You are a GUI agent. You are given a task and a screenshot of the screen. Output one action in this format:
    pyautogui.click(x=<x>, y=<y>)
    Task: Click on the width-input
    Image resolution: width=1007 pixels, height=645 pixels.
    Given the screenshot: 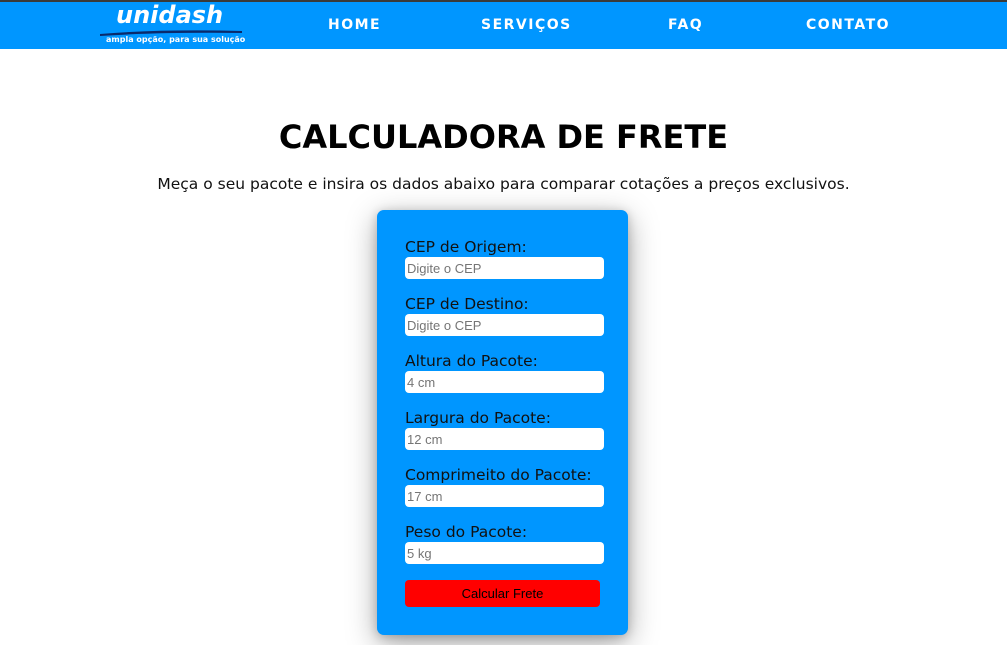 What is the action you would take?
    pyautogui.click(x=504, y=439)
    